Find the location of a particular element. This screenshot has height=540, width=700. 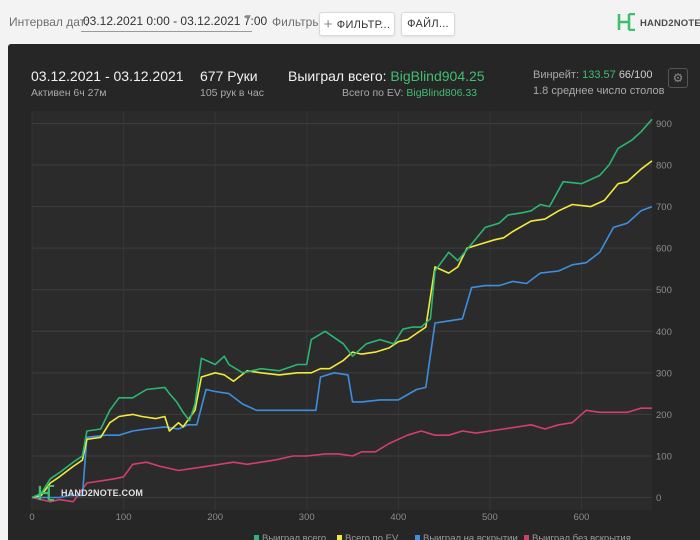

x-tick-label: 0 is located at coordinates (31, 517).